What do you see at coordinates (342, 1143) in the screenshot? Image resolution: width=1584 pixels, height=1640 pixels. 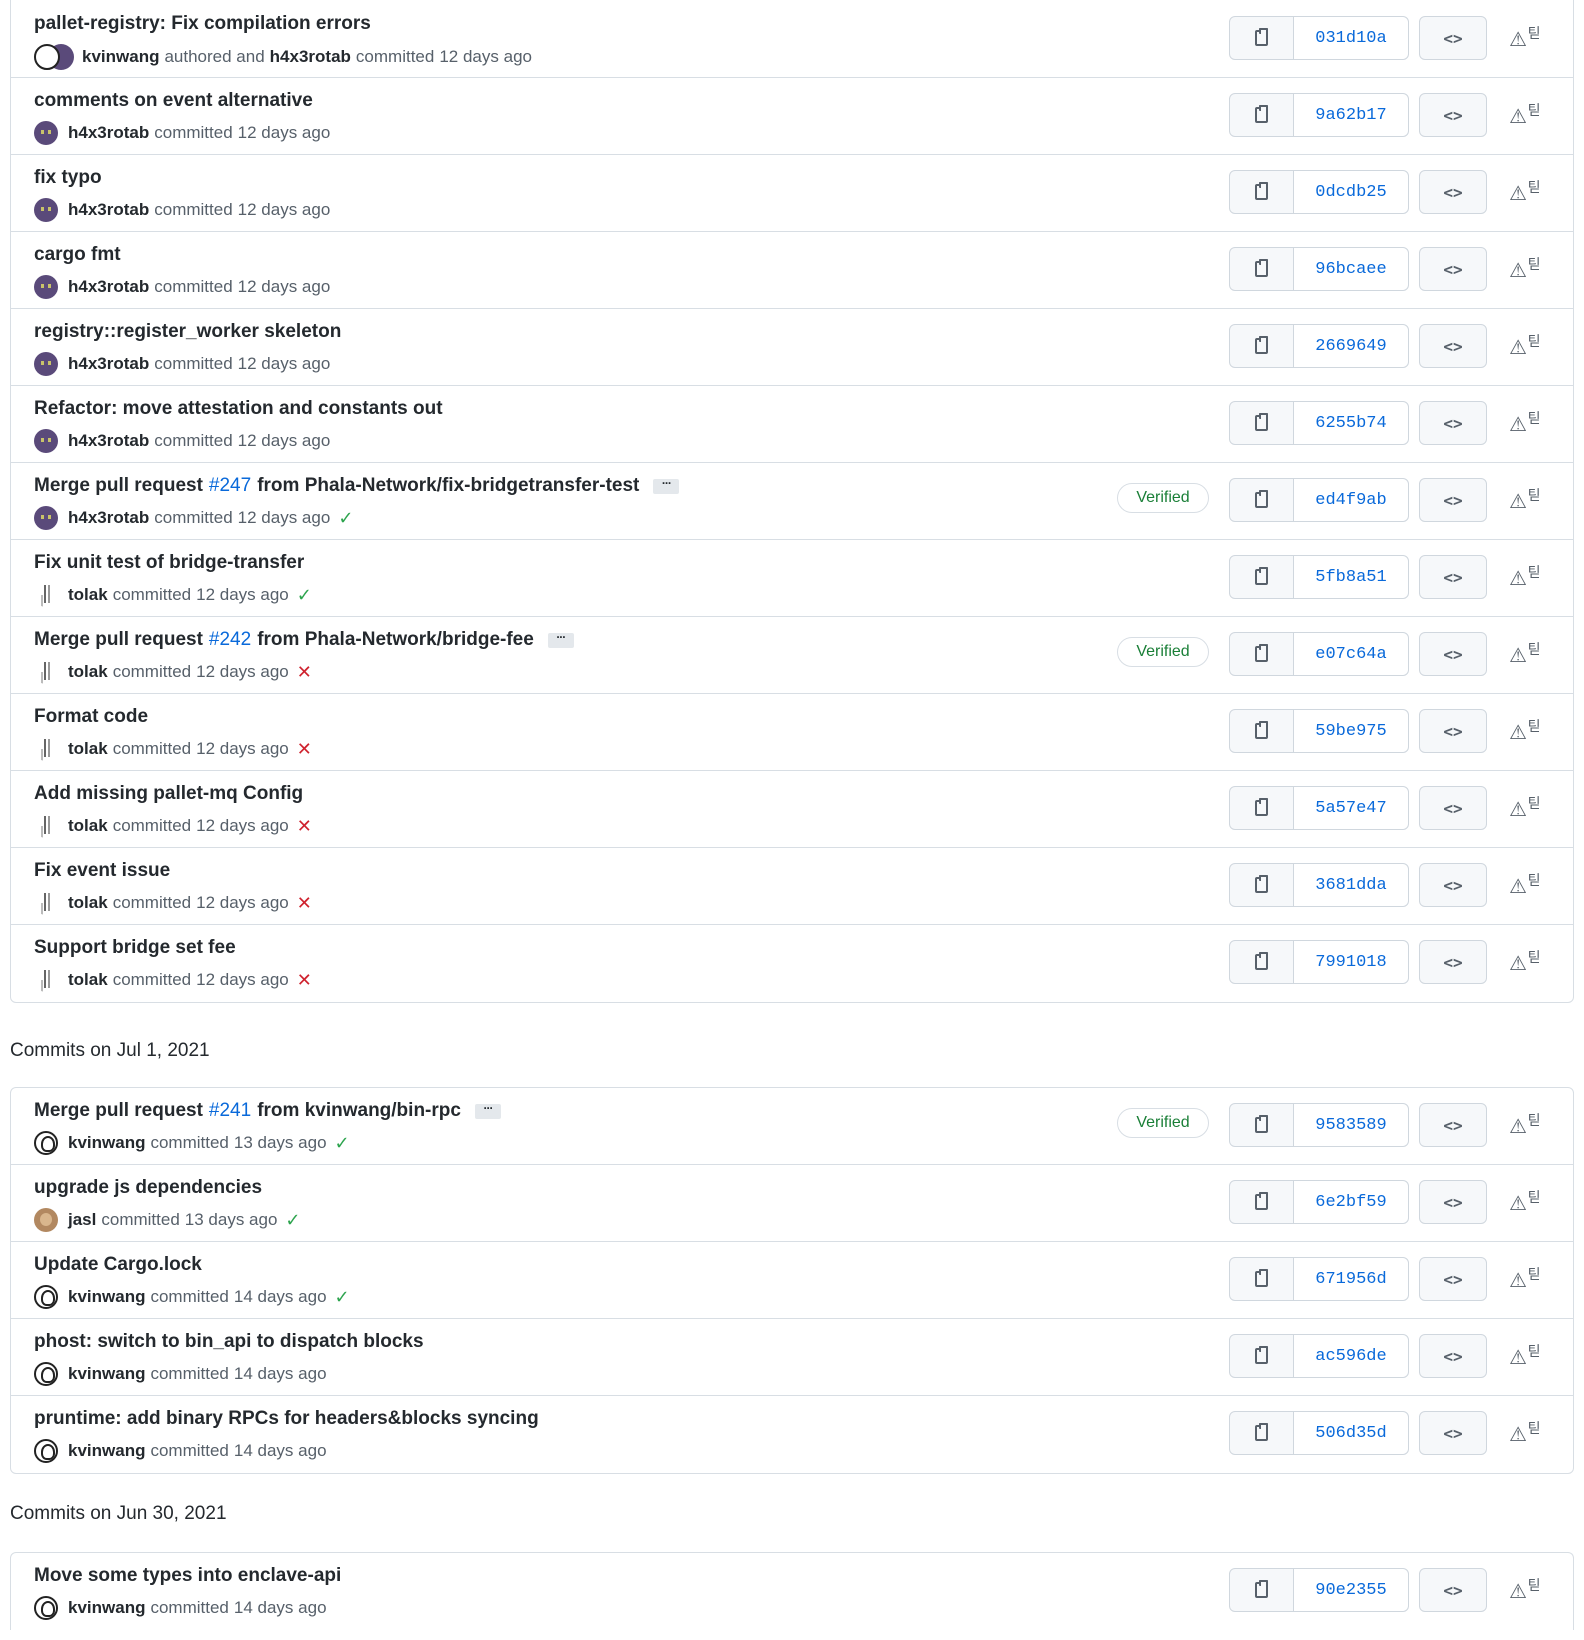 I see `check-icon: ✓` at bounding box center [342, 1143].